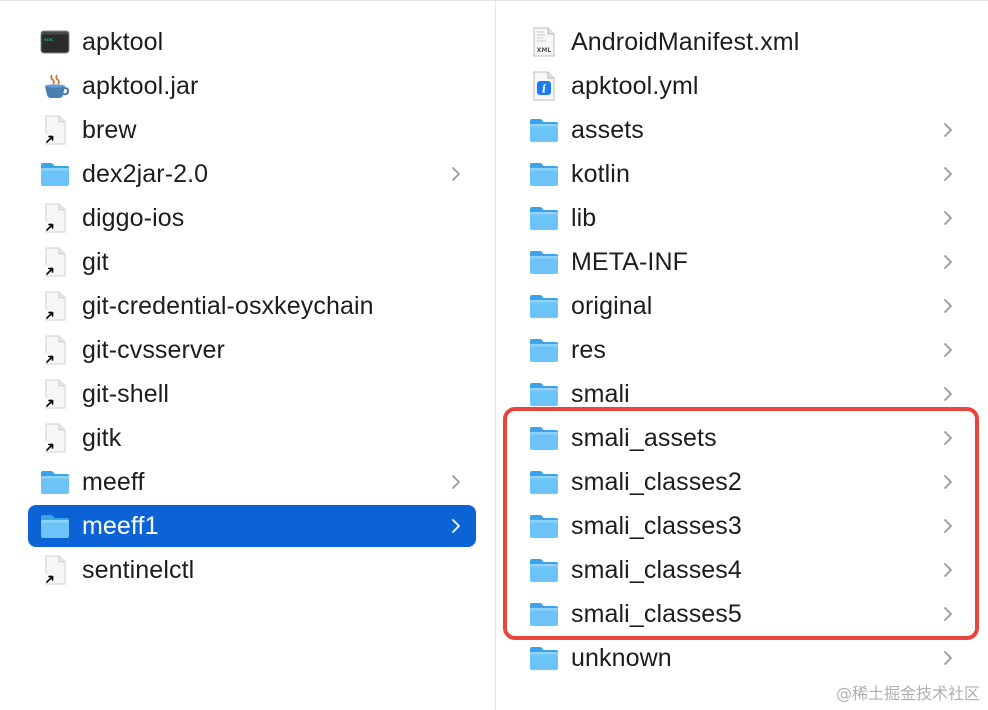 The height and width of the screenshot is (710, 988). I want to click on file-item-label: smali_classes5, so click(656, 613).